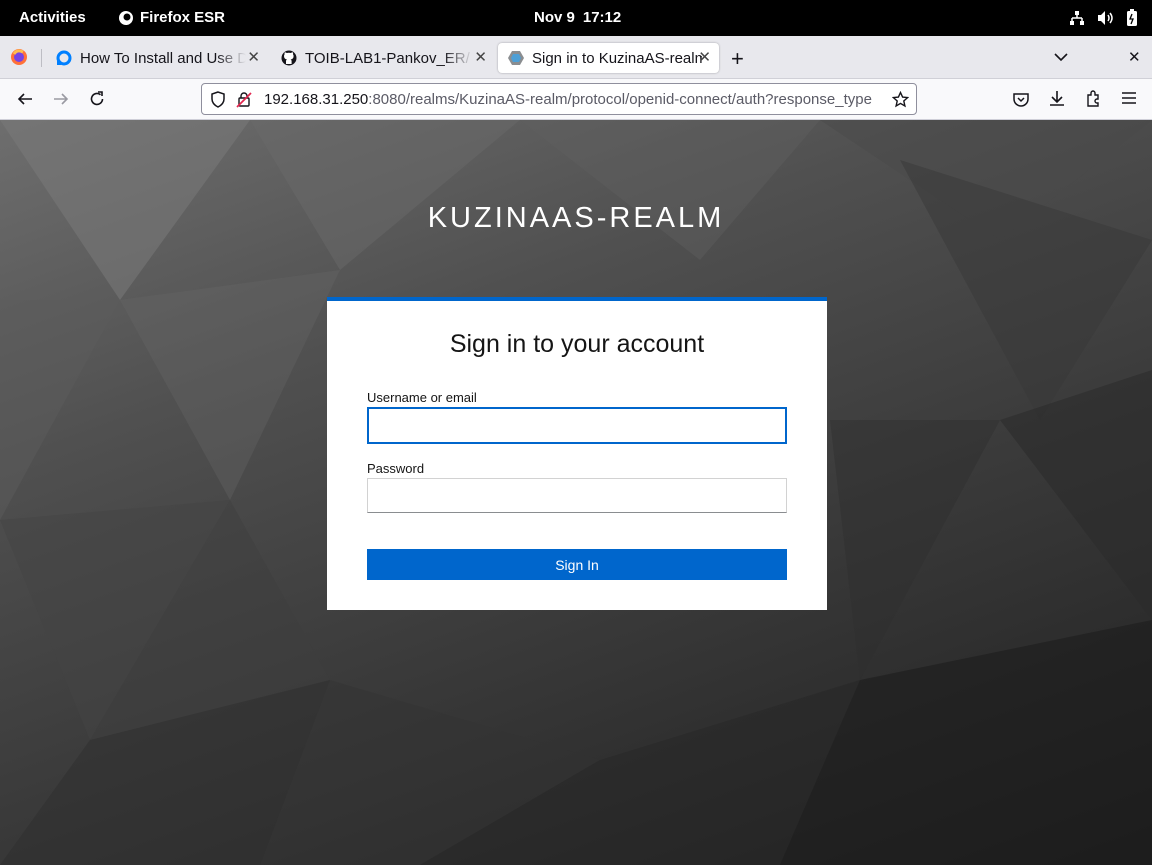 The width and height of the screenshot is (1152, 865). Describe the element at coordinates (157, 58) in the screenshot. I see `tab-digitalocean: How To Install and Use Do ✕` at that location.